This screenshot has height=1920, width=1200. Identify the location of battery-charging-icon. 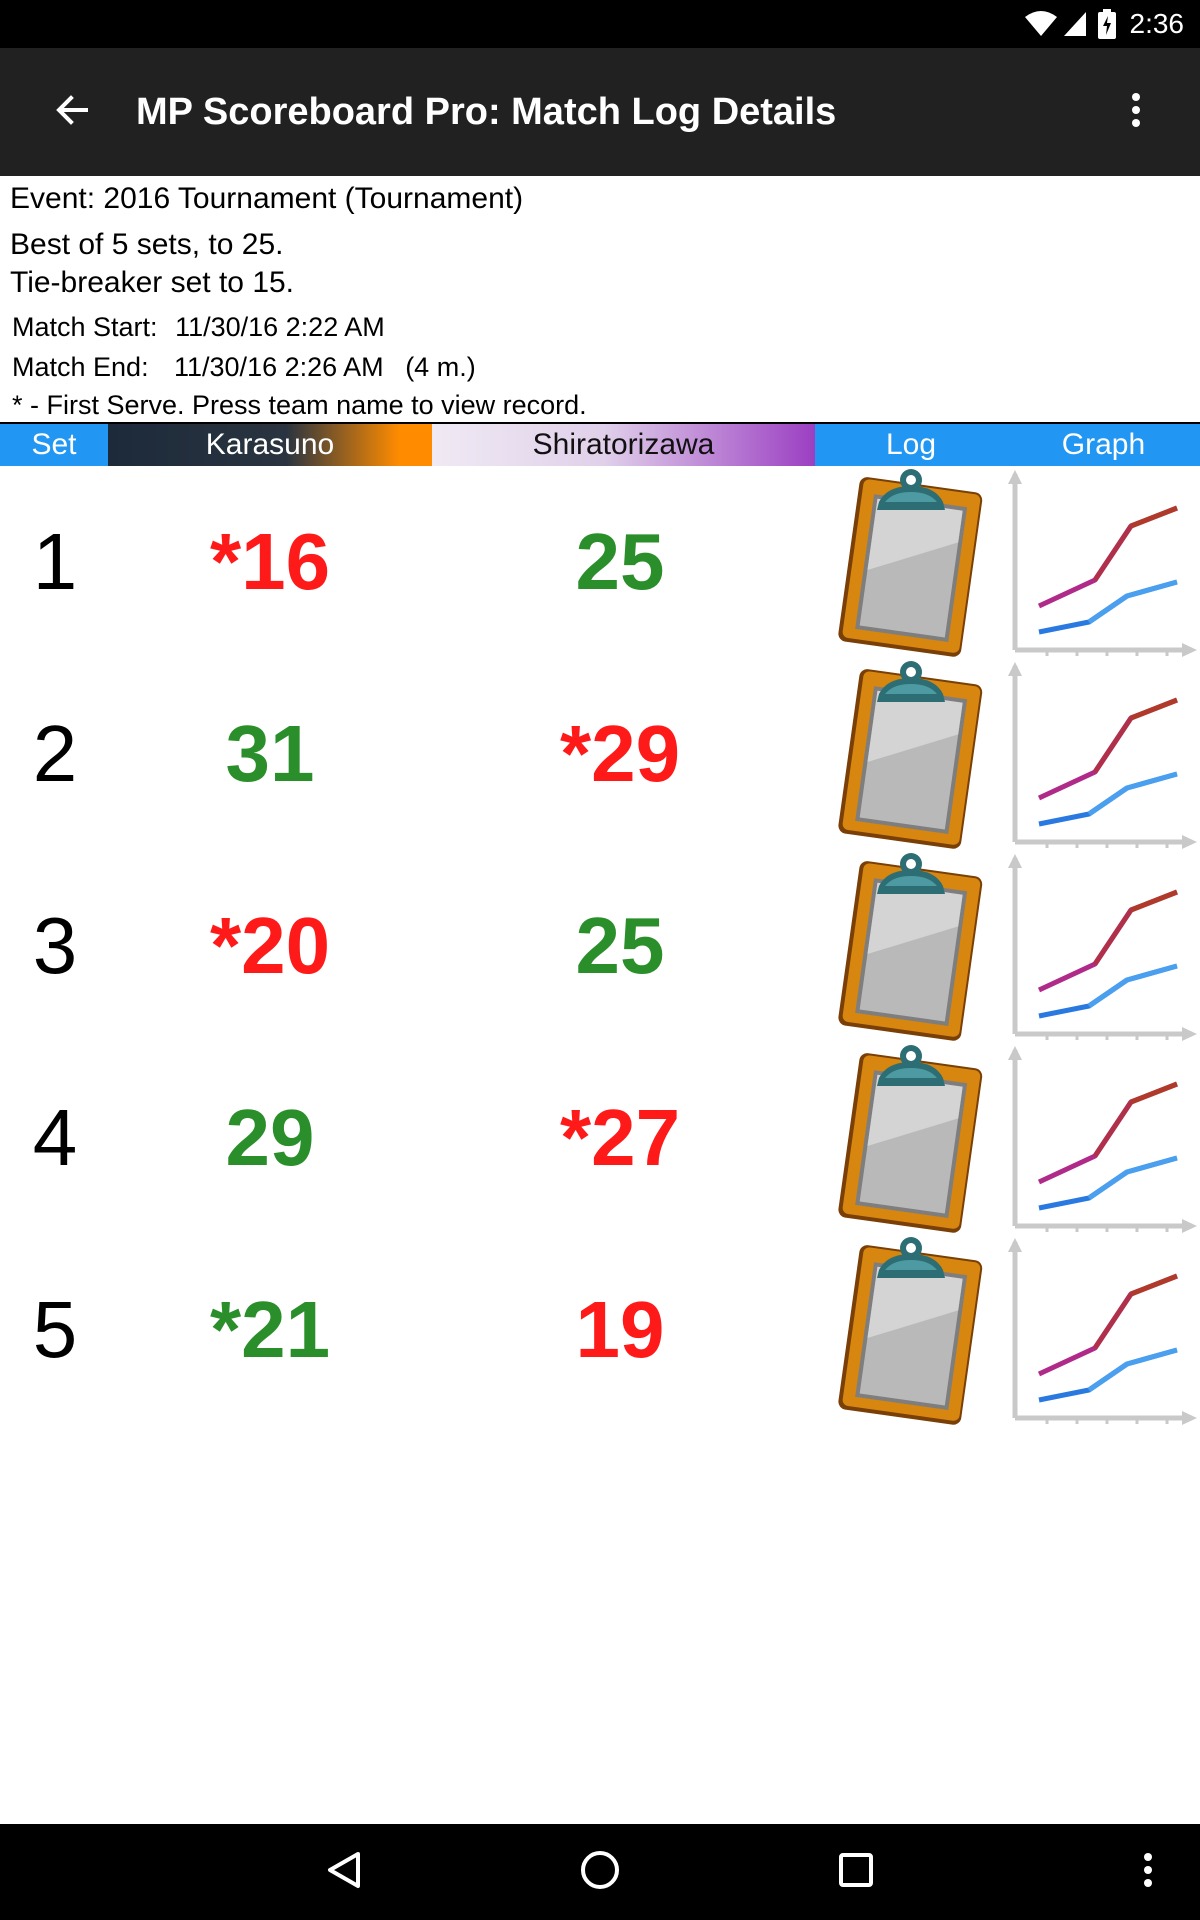
(1106, 24).